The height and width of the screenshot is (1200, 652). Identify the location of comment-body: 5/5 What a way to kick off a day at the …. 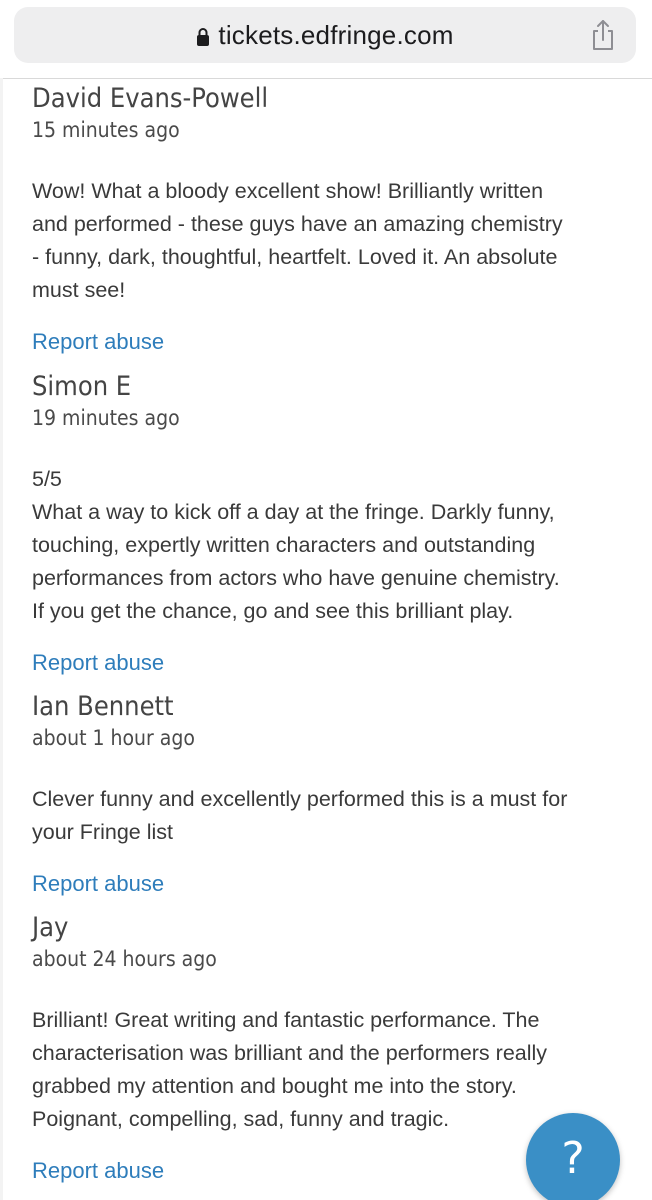
(332, 545).